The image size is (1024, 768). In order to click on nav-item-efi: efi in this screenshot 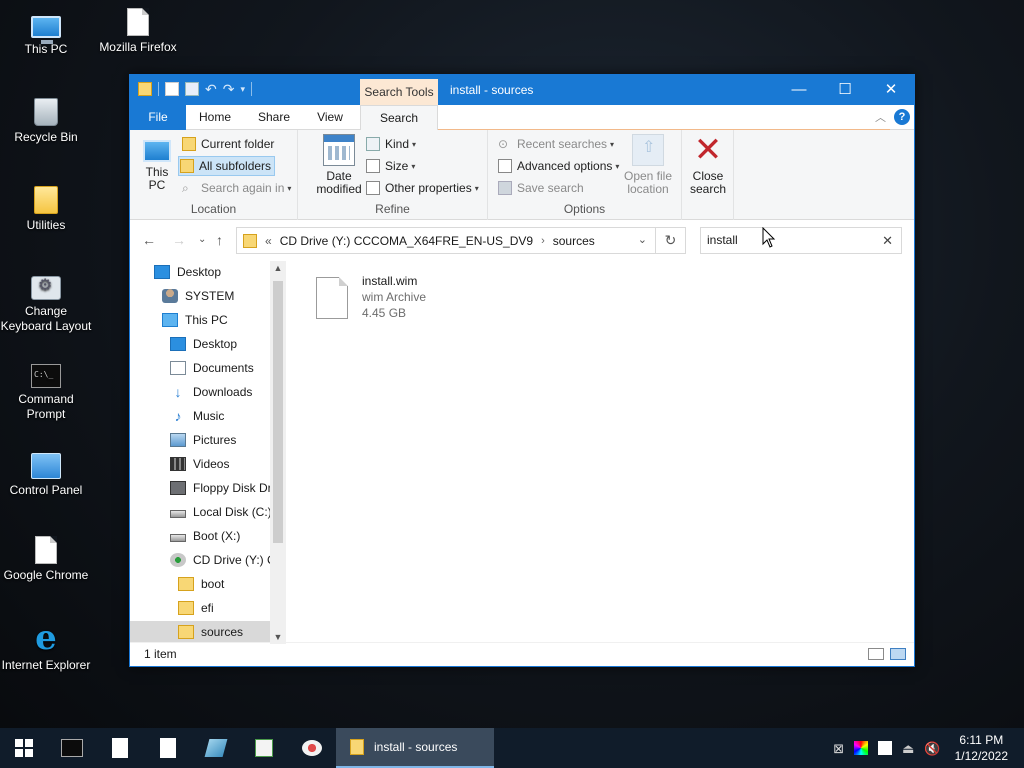, I will do `click(196, 608)`.